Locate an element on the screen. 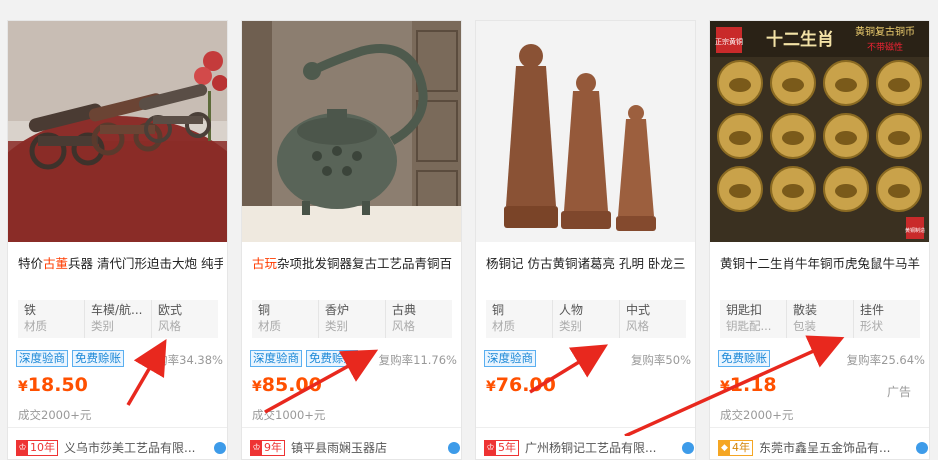  product-title: 黄铜十二生肖牛年铜币虎兔鼠牛马羊 is located at coordinates (822, 264).